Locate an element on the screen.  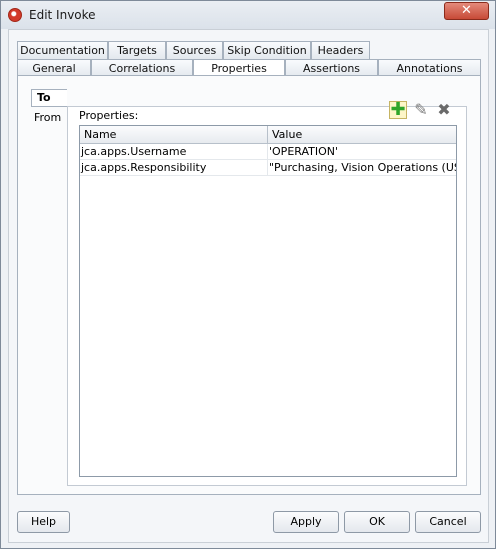
add-property-button: ✚ is located at coordinates (398, 110).